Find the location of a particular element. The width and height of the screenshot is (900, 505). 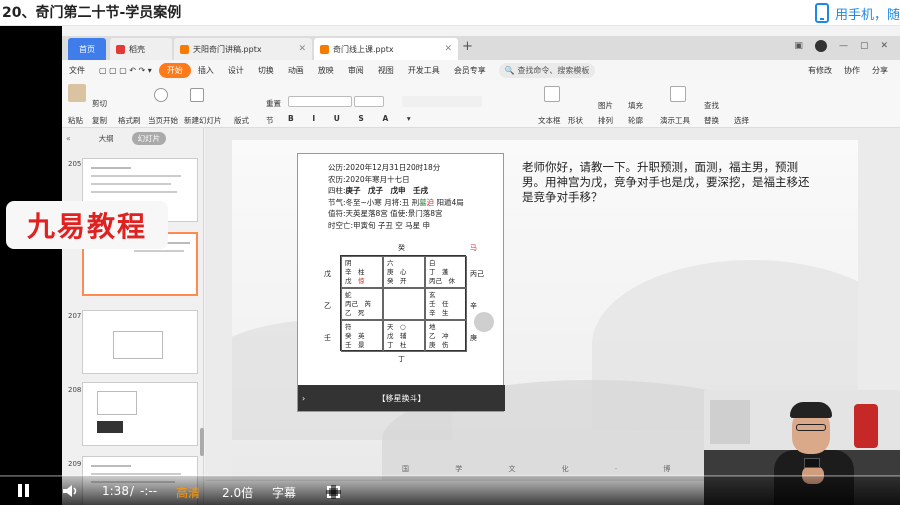

menu-transition: 切换 is located at coordinates (266, 70).